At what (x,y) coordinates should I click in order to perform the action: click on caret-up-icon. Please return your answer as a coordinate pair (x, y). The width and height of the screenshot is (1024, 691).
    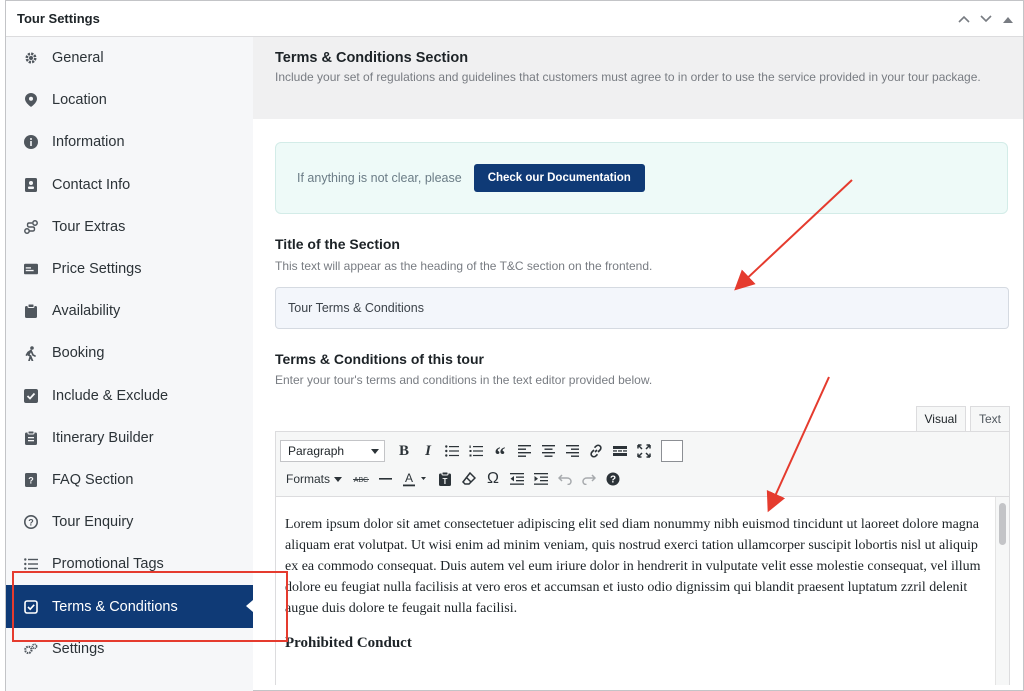
    Looking at the image, I should click on (1008, 19).